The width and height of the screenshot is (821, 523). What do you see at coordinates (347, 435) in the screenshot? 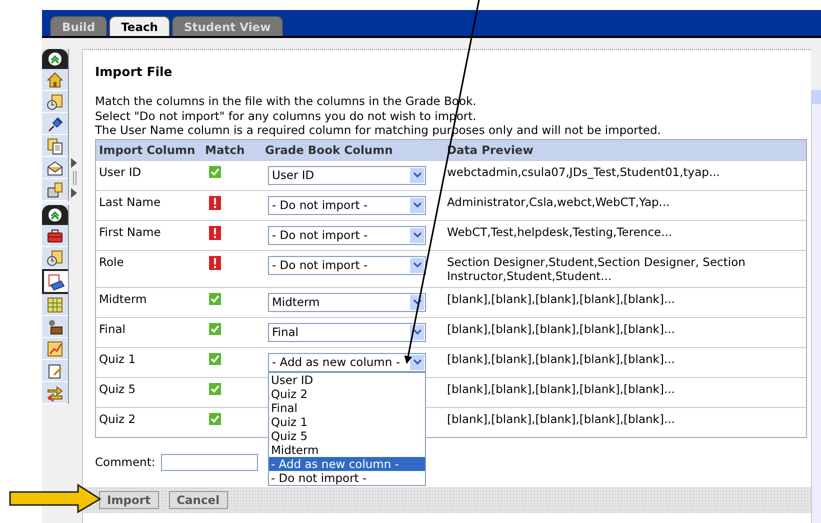
I see `dropdown-option: Quiz 5` at bounding box center [347, 435].